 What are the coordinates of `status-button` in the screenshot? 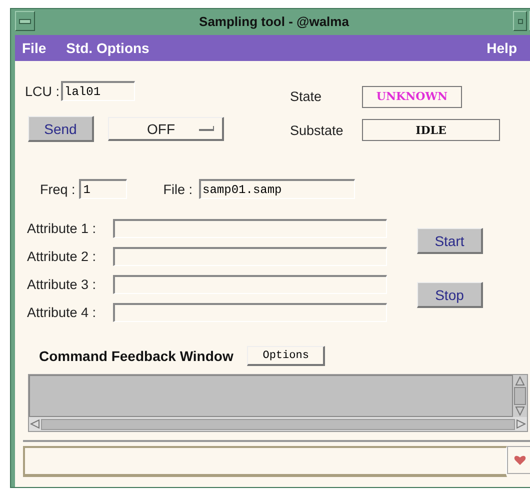 It's located at (518, 460).